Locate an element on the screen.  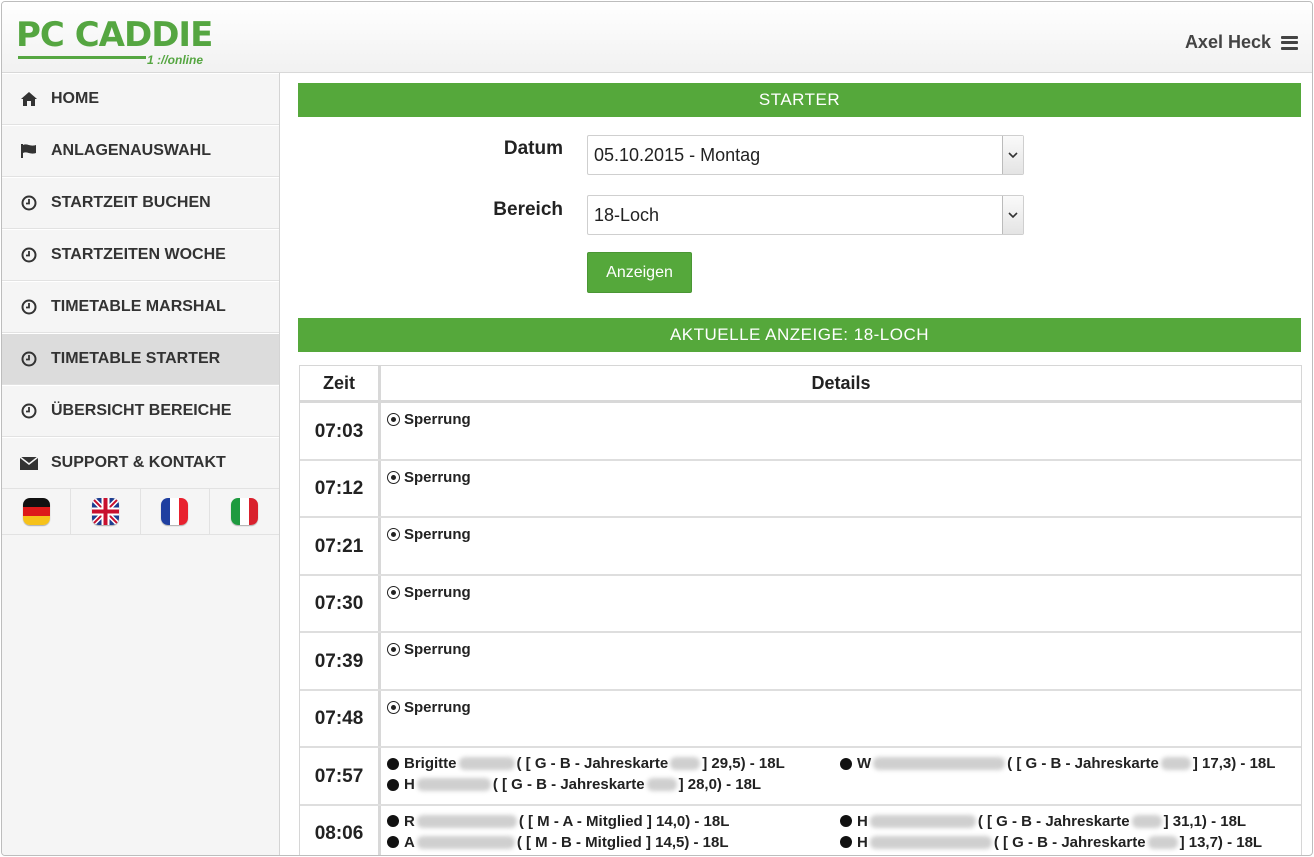
player-entry: R ( [ M - A - Mitglied ] 14,0) - 18L is located at coordinates (558, 821).